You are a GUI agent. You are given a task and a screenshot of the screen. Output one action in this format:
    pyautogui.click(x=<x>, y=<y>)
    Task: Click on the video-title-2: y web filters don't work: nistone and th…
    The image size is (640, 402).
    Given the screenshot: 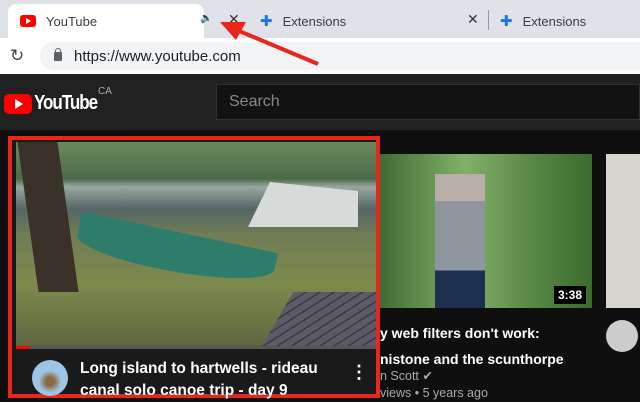 What is the action you would take?
    pyautogui.click(x=472, y=346)
    